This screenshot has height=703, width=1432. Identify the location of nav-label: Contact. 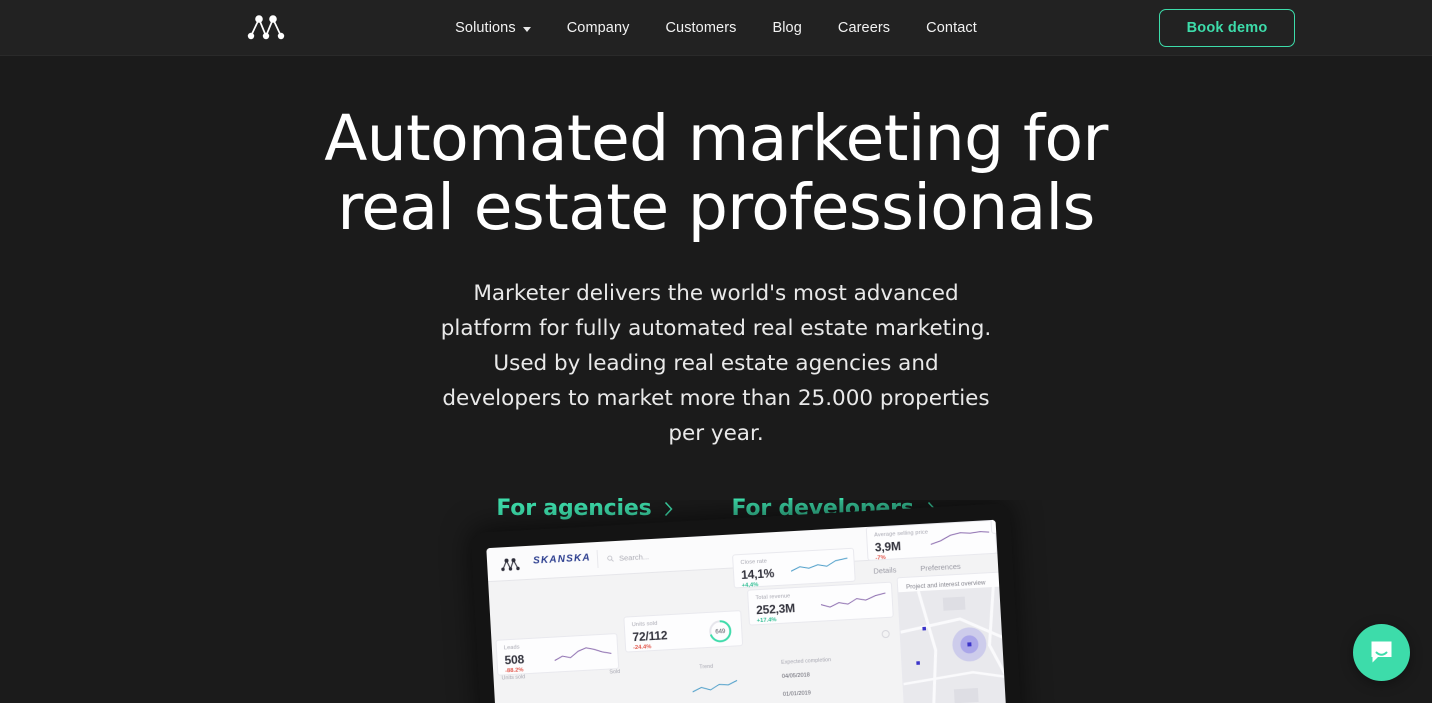
(951, 28).